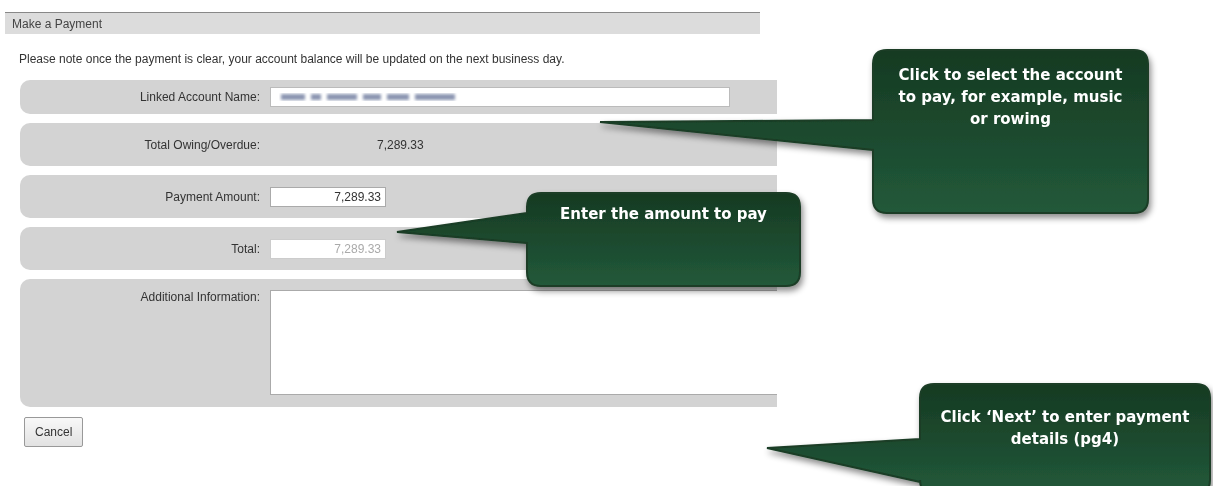 The height and width of the screenshot is (486, 1213). What do you see at coordinates (199, 97) in the screenshot?
I see `field-label: Linked Account Name:` at bounding box center [199, 97].